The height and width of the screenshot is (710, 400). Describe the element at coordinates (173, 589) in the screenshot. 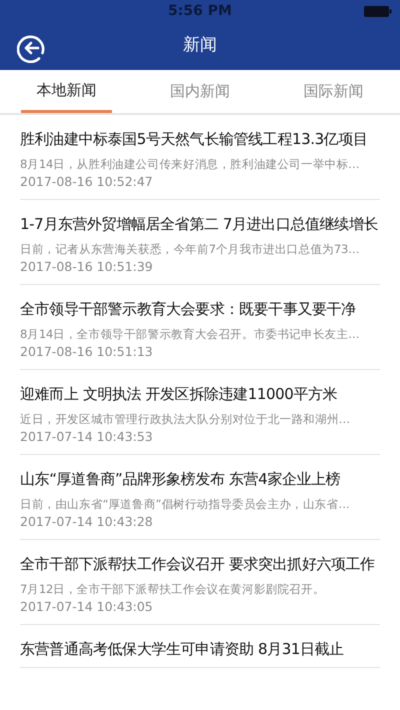

I see `news-summary: 7月12日，全市干部下派帮扶工作会议在黄河影剧院召开。` at that location.